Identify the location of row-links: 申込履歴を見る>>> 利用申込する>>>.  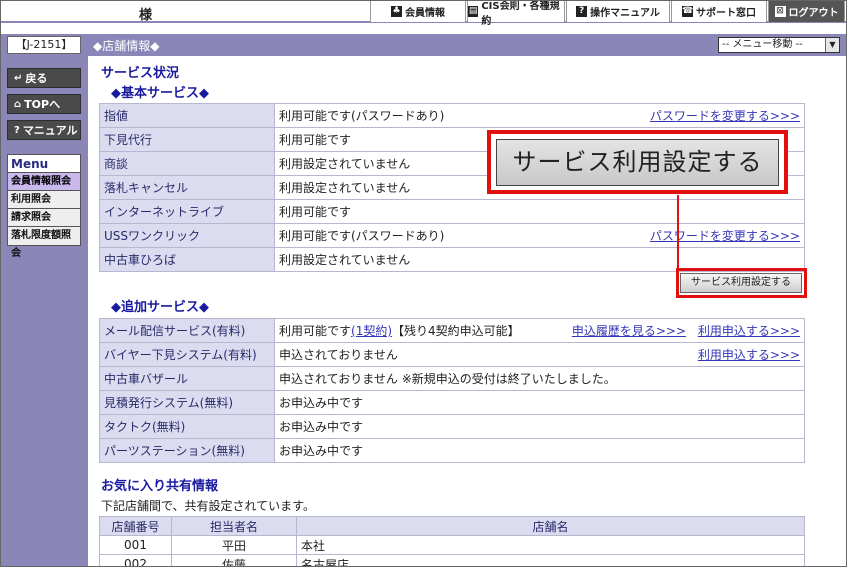
(686, 330).